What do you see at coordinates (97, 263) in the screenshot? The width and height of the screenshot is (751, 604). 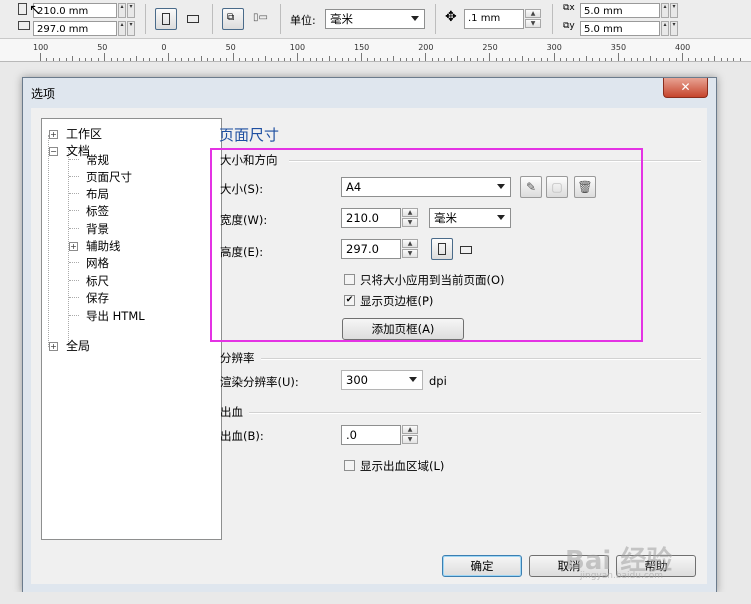 I see `tree-item-grid: 网格` at bounding box center [97, 263].